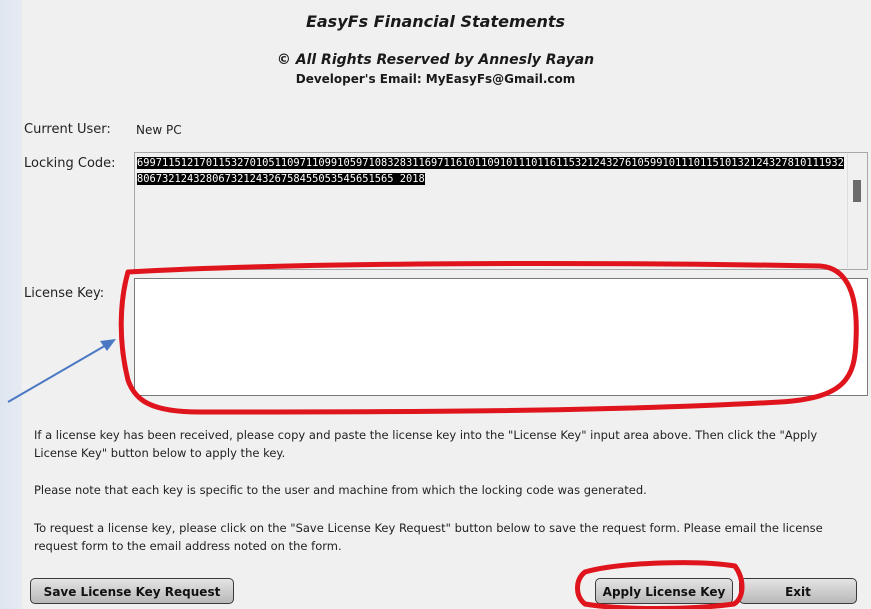 Image resolution: width=871 pixels, height=609 pixels. Describe the element at coordinates (435, 60) in the screenshot. I see `copyright-text: © All Rights Reserved by Annesly Rayan` at that location.